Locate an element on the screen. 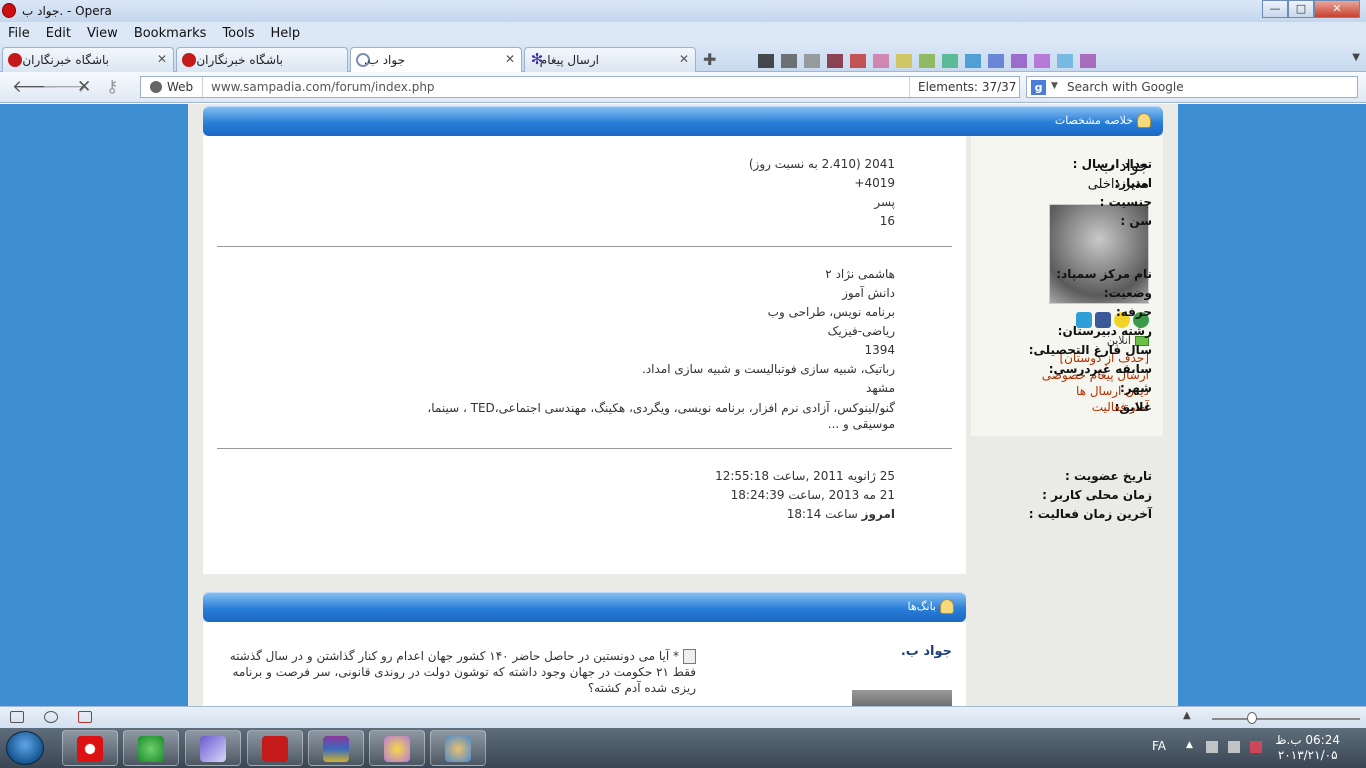  tab-4: ✻ ارسال پیغام ✕ is located at coordinates (610, 59).